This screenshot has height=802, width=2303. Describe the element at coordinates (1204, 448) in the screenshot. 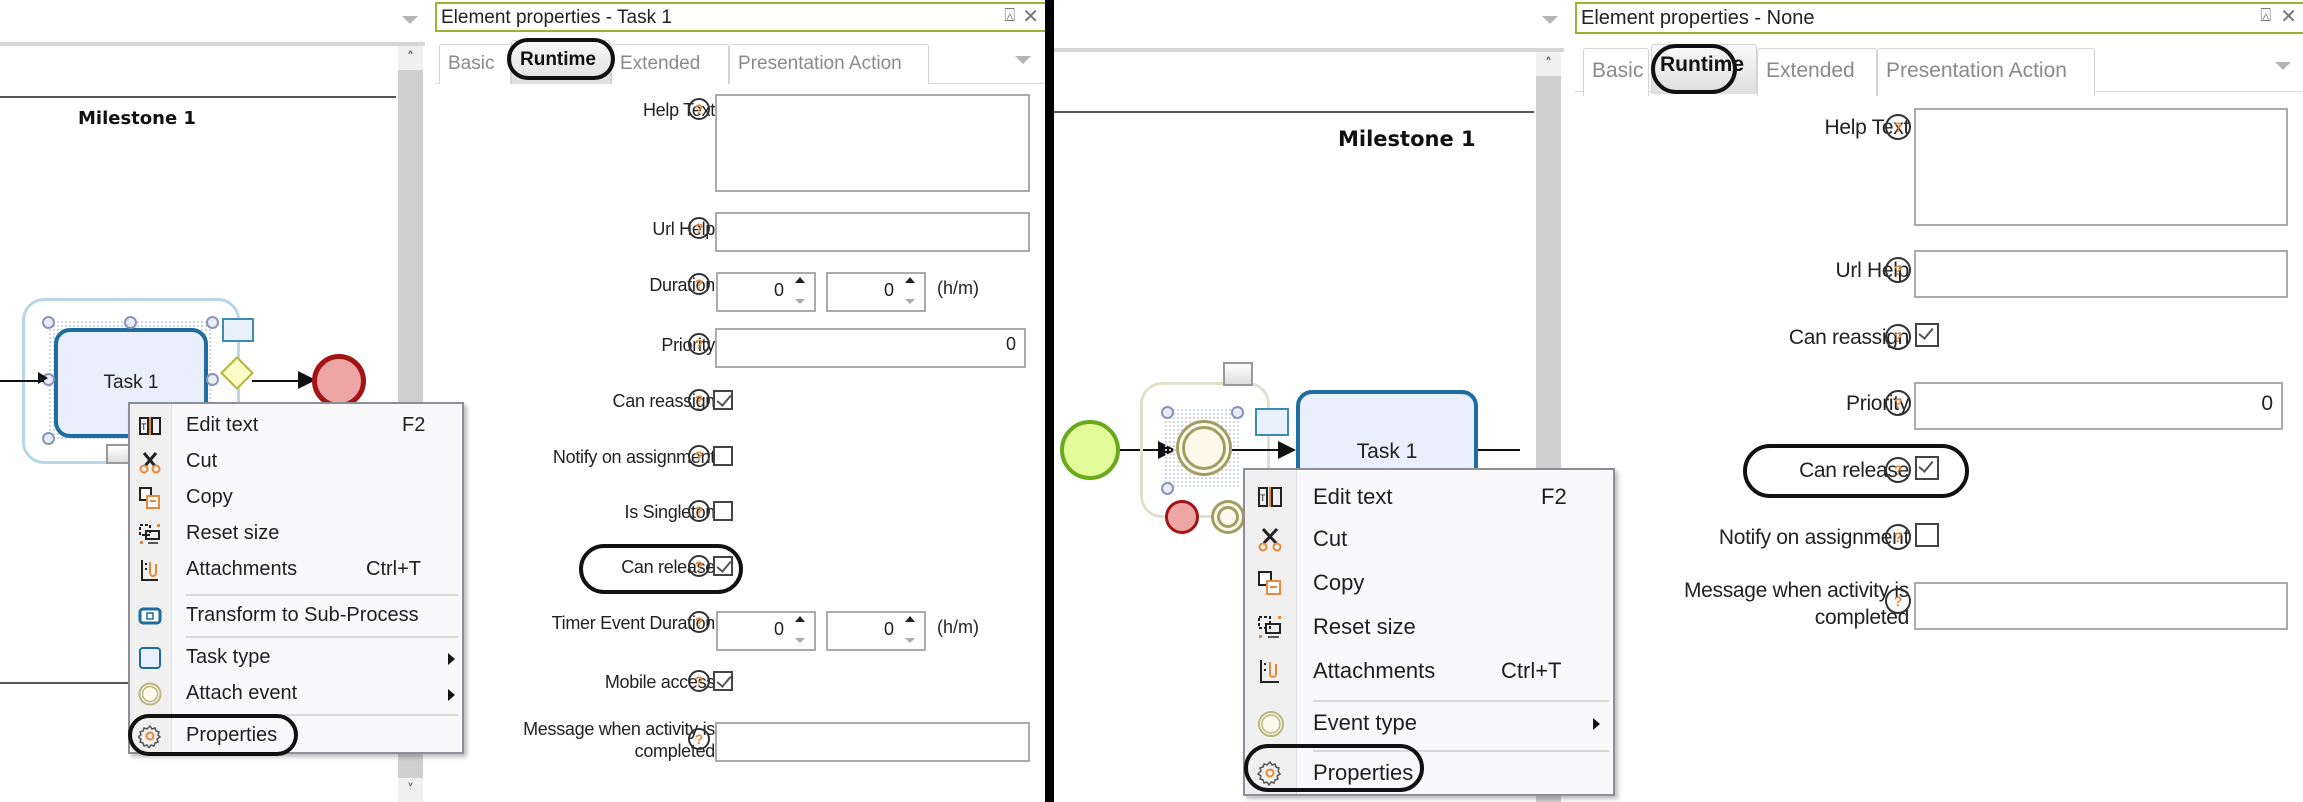

I see `intermediate-event` at that location.